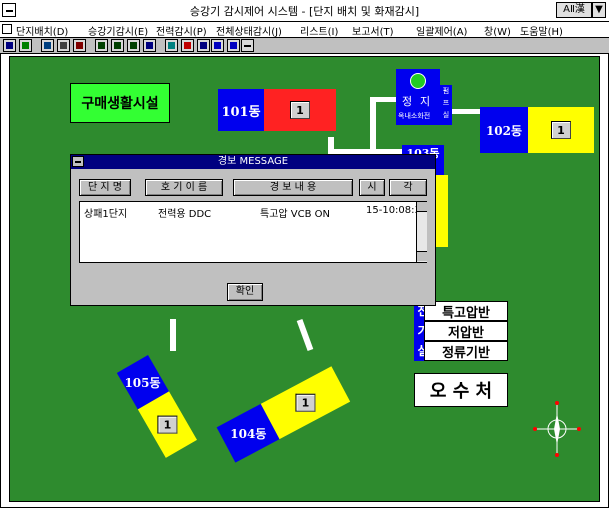  I want to click on sewage-label: 오 수 처, so click(461, 390).